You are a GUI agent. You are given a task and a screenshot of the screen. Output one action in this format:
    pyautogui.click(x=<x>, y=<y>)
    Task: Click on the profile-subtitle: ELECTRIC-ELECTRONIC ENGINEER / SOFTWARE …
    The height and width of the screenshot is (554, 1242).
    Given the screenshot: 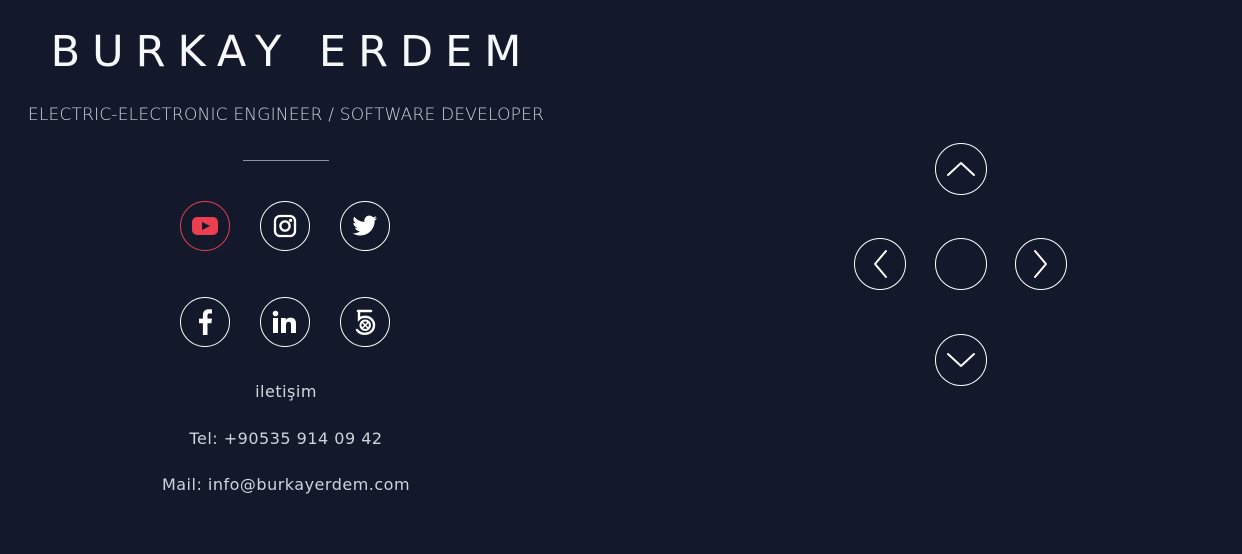 What is the action you would take?
    pyautogui.click(x=286, y=115)
    